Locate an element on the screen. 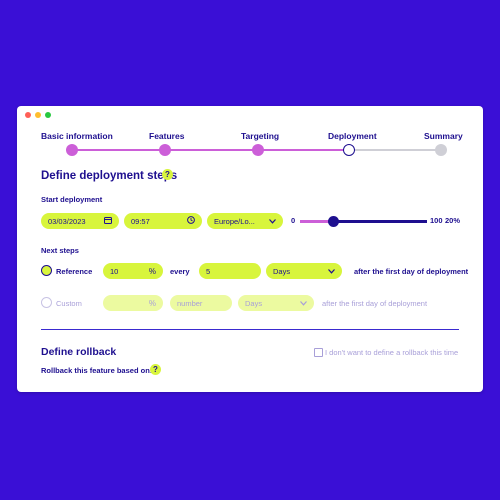 This screenshot has width=500, height=500. step-node-deployment is located at coordinates (349, 150).